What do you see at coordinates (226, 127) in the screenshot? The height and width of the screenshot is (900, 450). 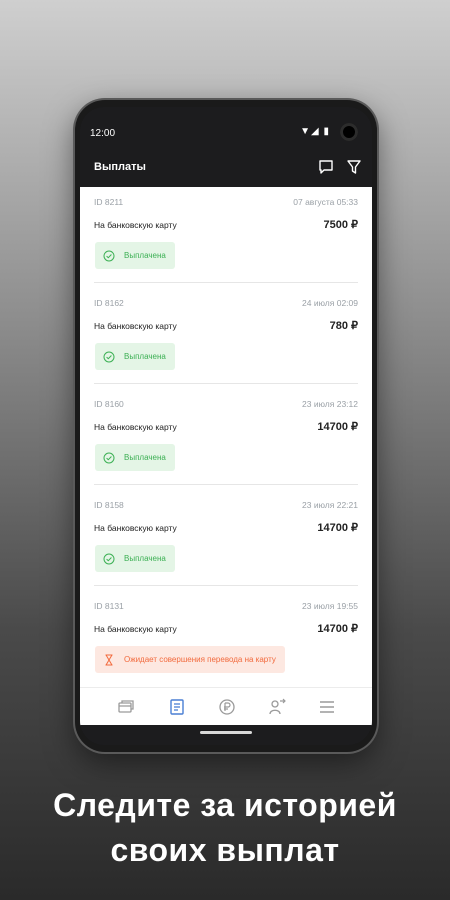 I see `status-bar: 12:00 ▼◢ ▮` at bounding box center [226, 127].